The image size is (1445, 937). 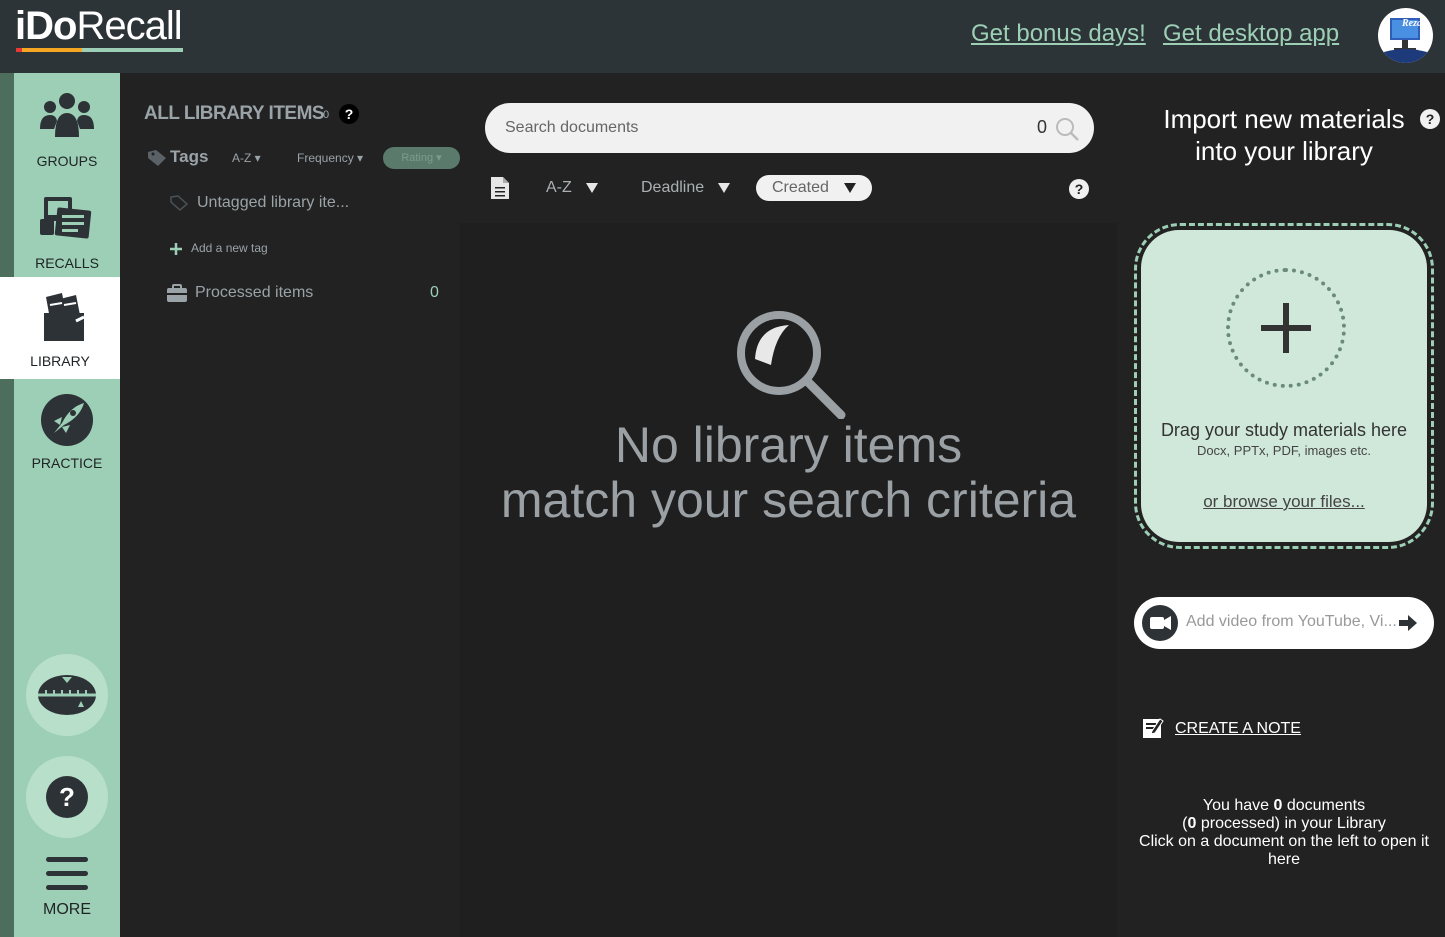 I want to click on no-results-search-icon, so click(x=791, y=365).